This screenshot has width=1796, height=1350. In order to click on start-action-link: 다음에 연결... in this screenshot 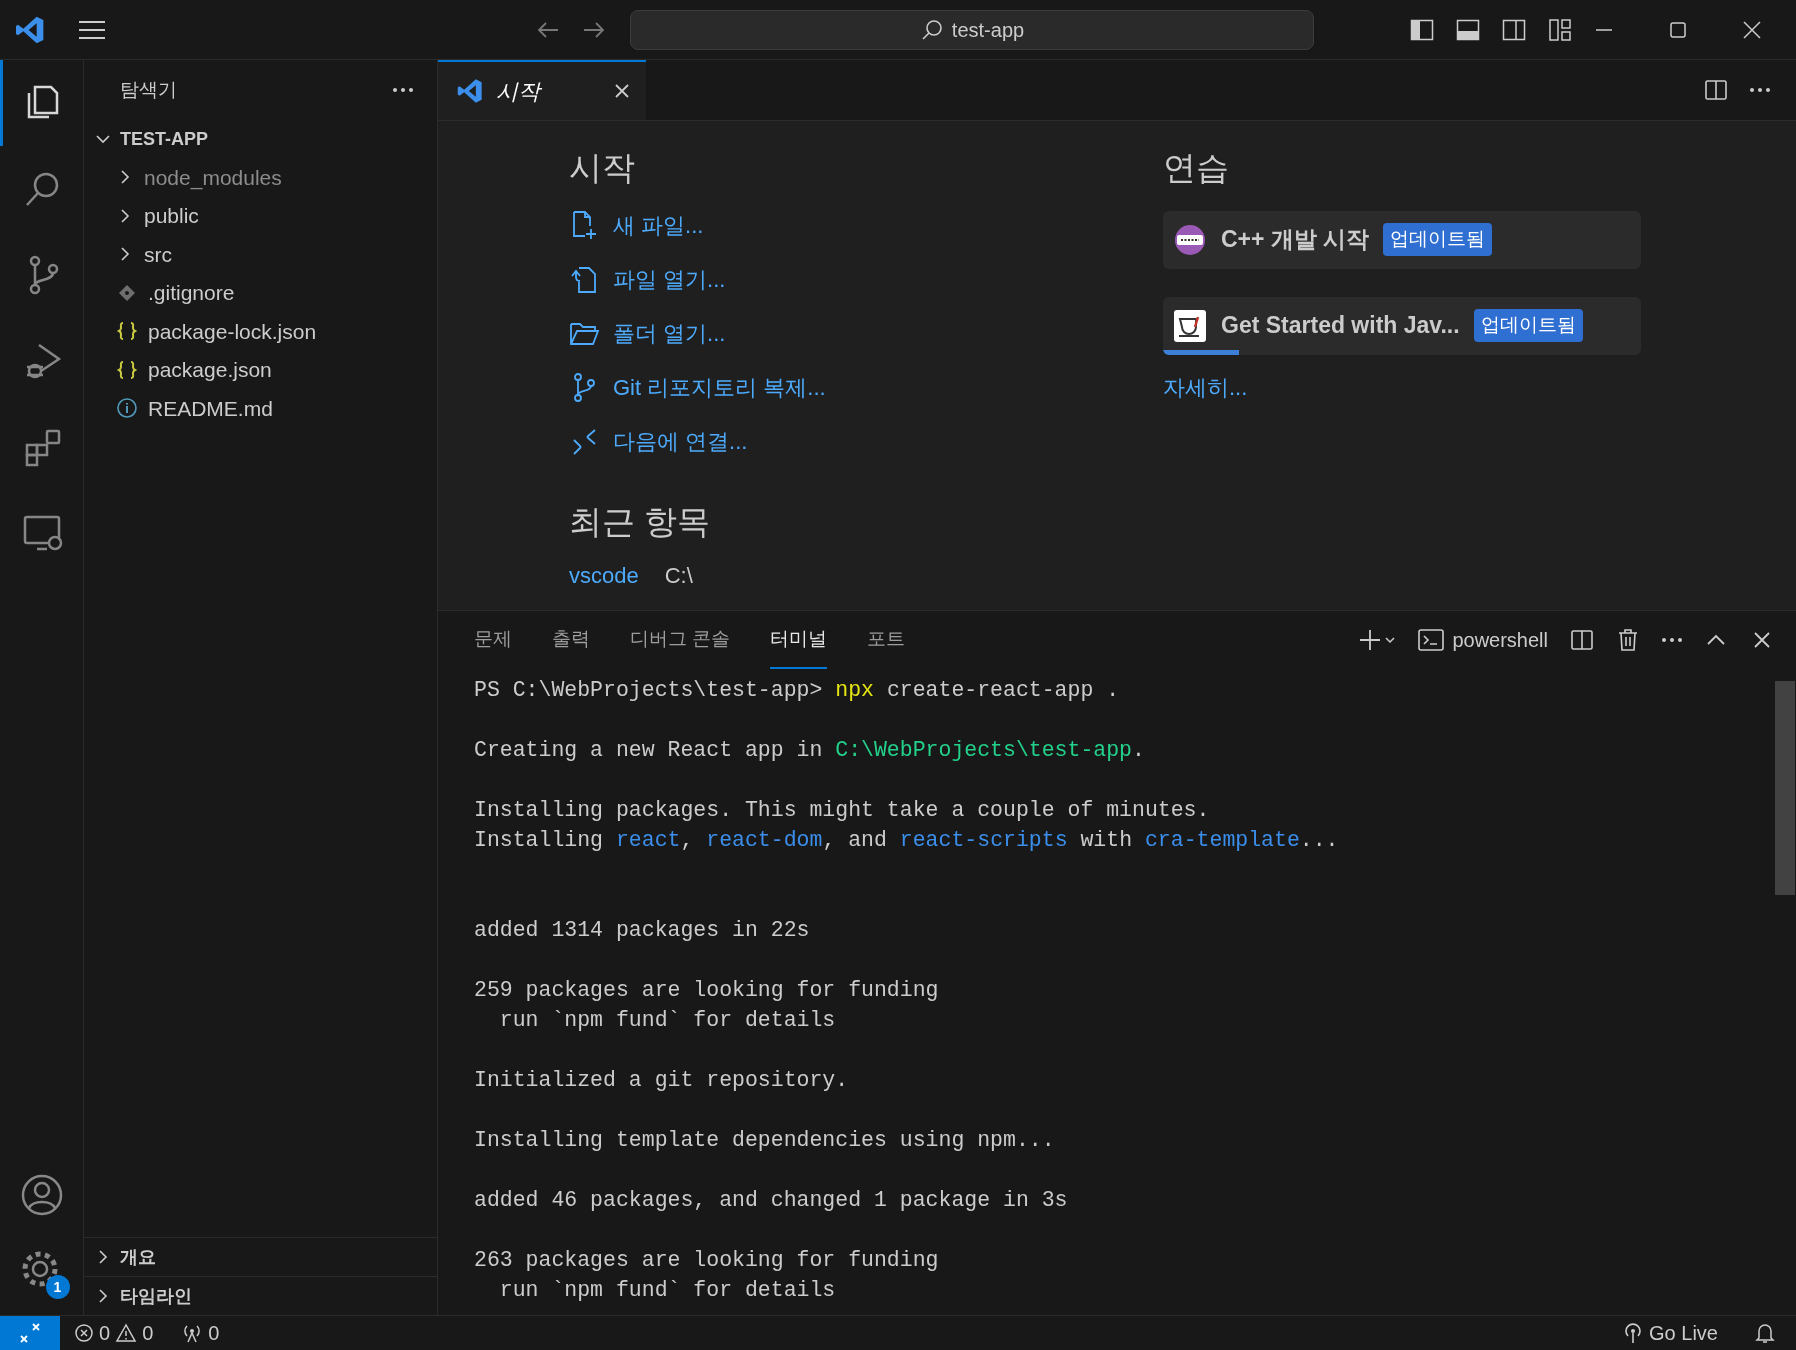, I will do `click(658, 441)`.